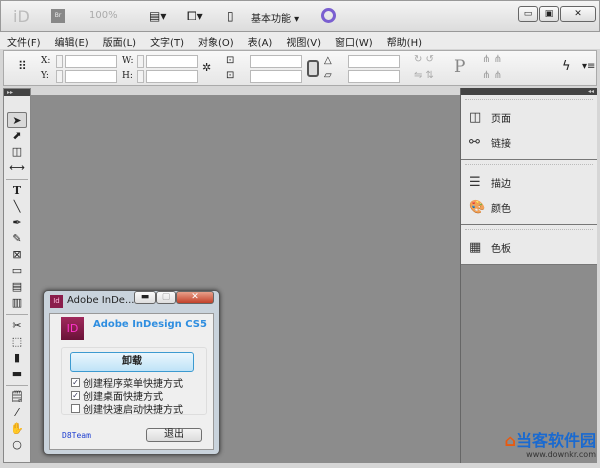 The height and width of the screenshot is (468, 600). What do you see at coordinates (588, 66) in the screenshot?
I see `panel-menu-icon: ▾≡` at bounding box center [588, 66].